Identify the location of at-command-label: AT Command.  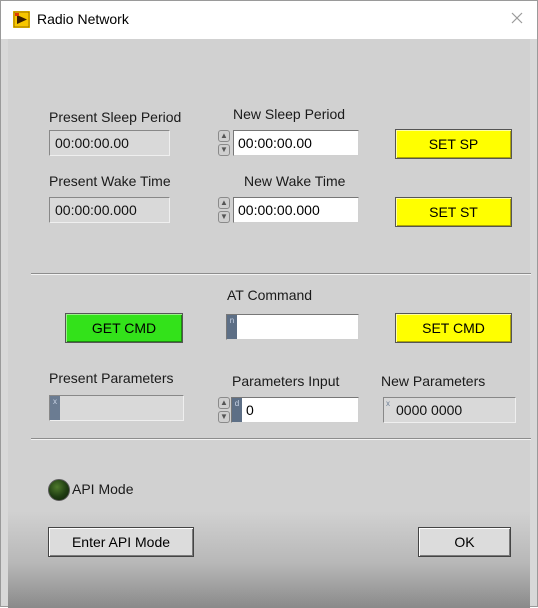
(270, 295).